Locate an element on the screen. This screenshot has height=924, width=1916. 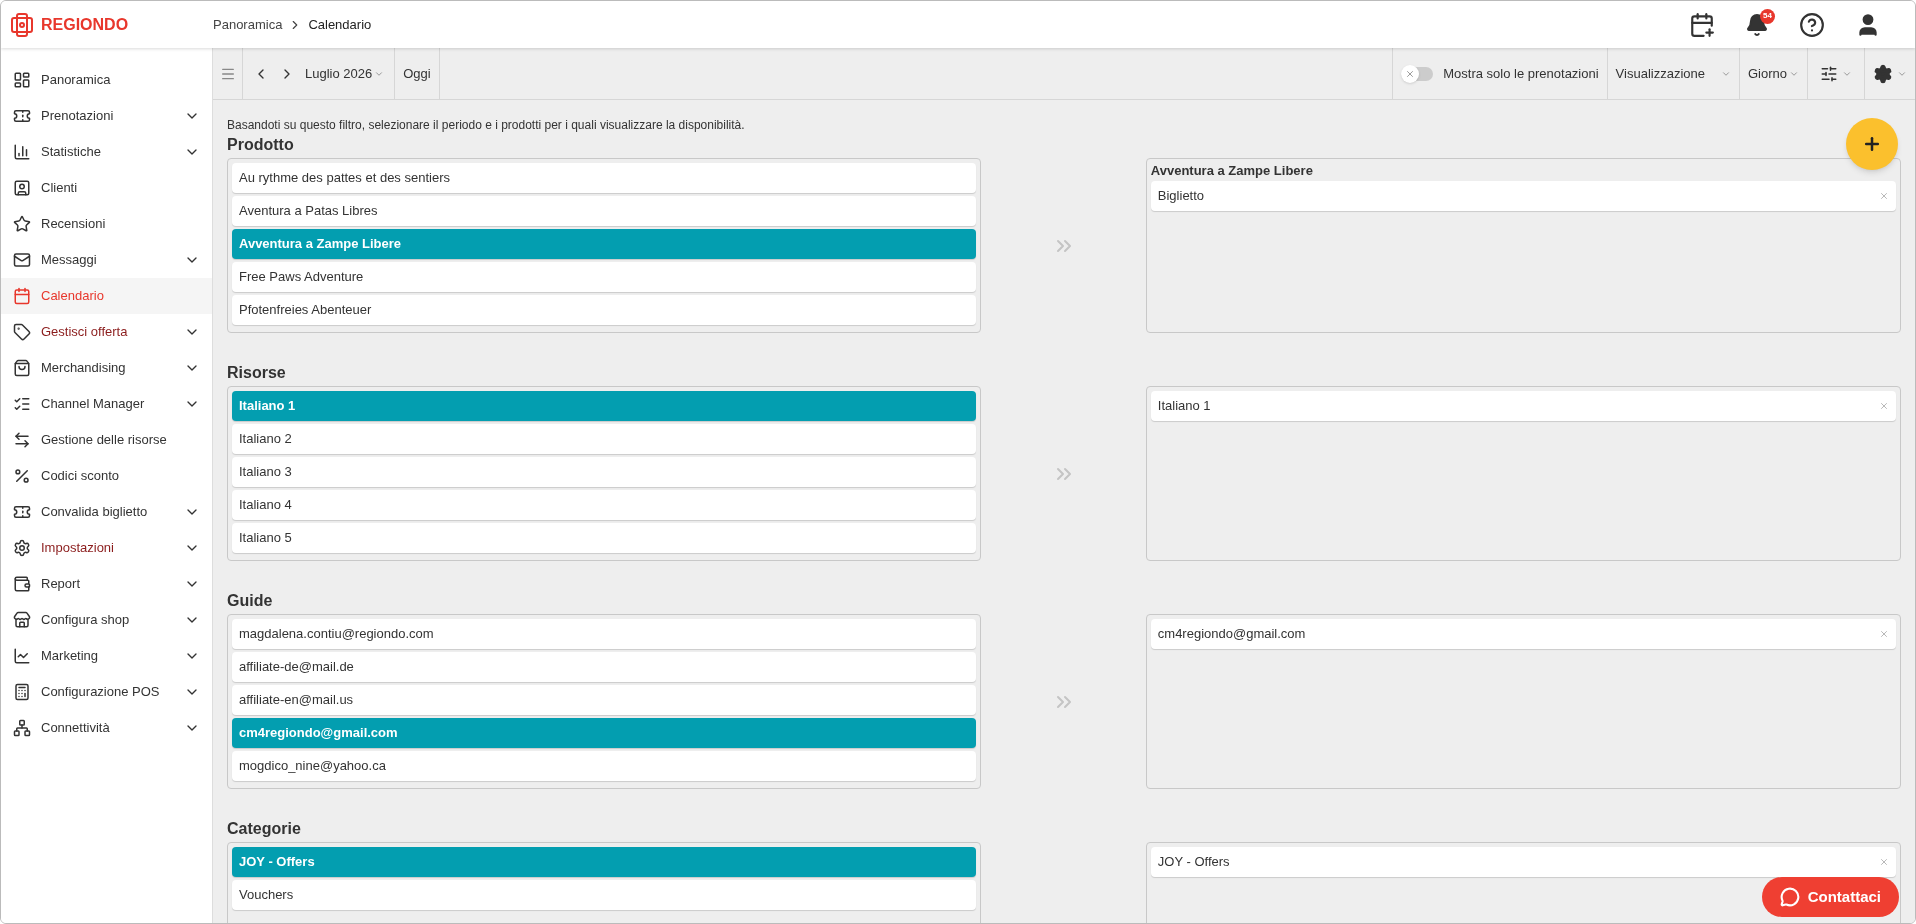
contact-button: Contattaci is located at coordinates (1830, 897).